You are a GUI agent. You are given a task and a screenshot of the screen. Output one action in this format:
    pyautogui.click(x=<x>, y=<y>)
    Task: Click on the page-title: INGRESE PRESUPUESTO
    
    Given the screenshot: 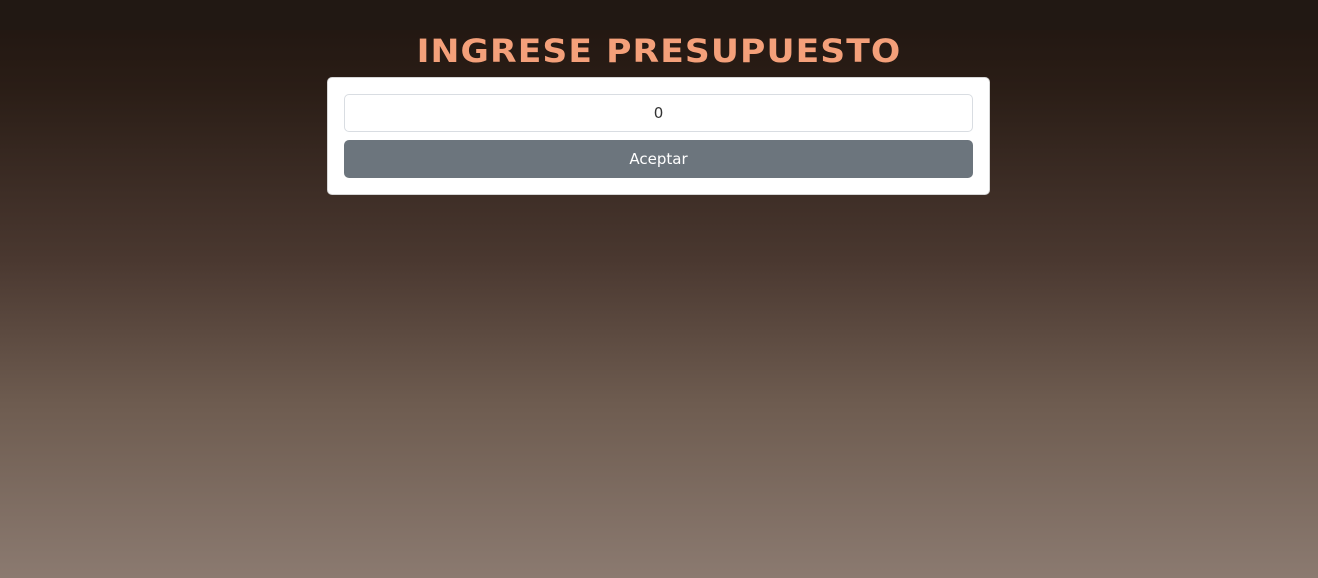 What is the action you would take?
    pyautogui.click(x=659, y=51)
    